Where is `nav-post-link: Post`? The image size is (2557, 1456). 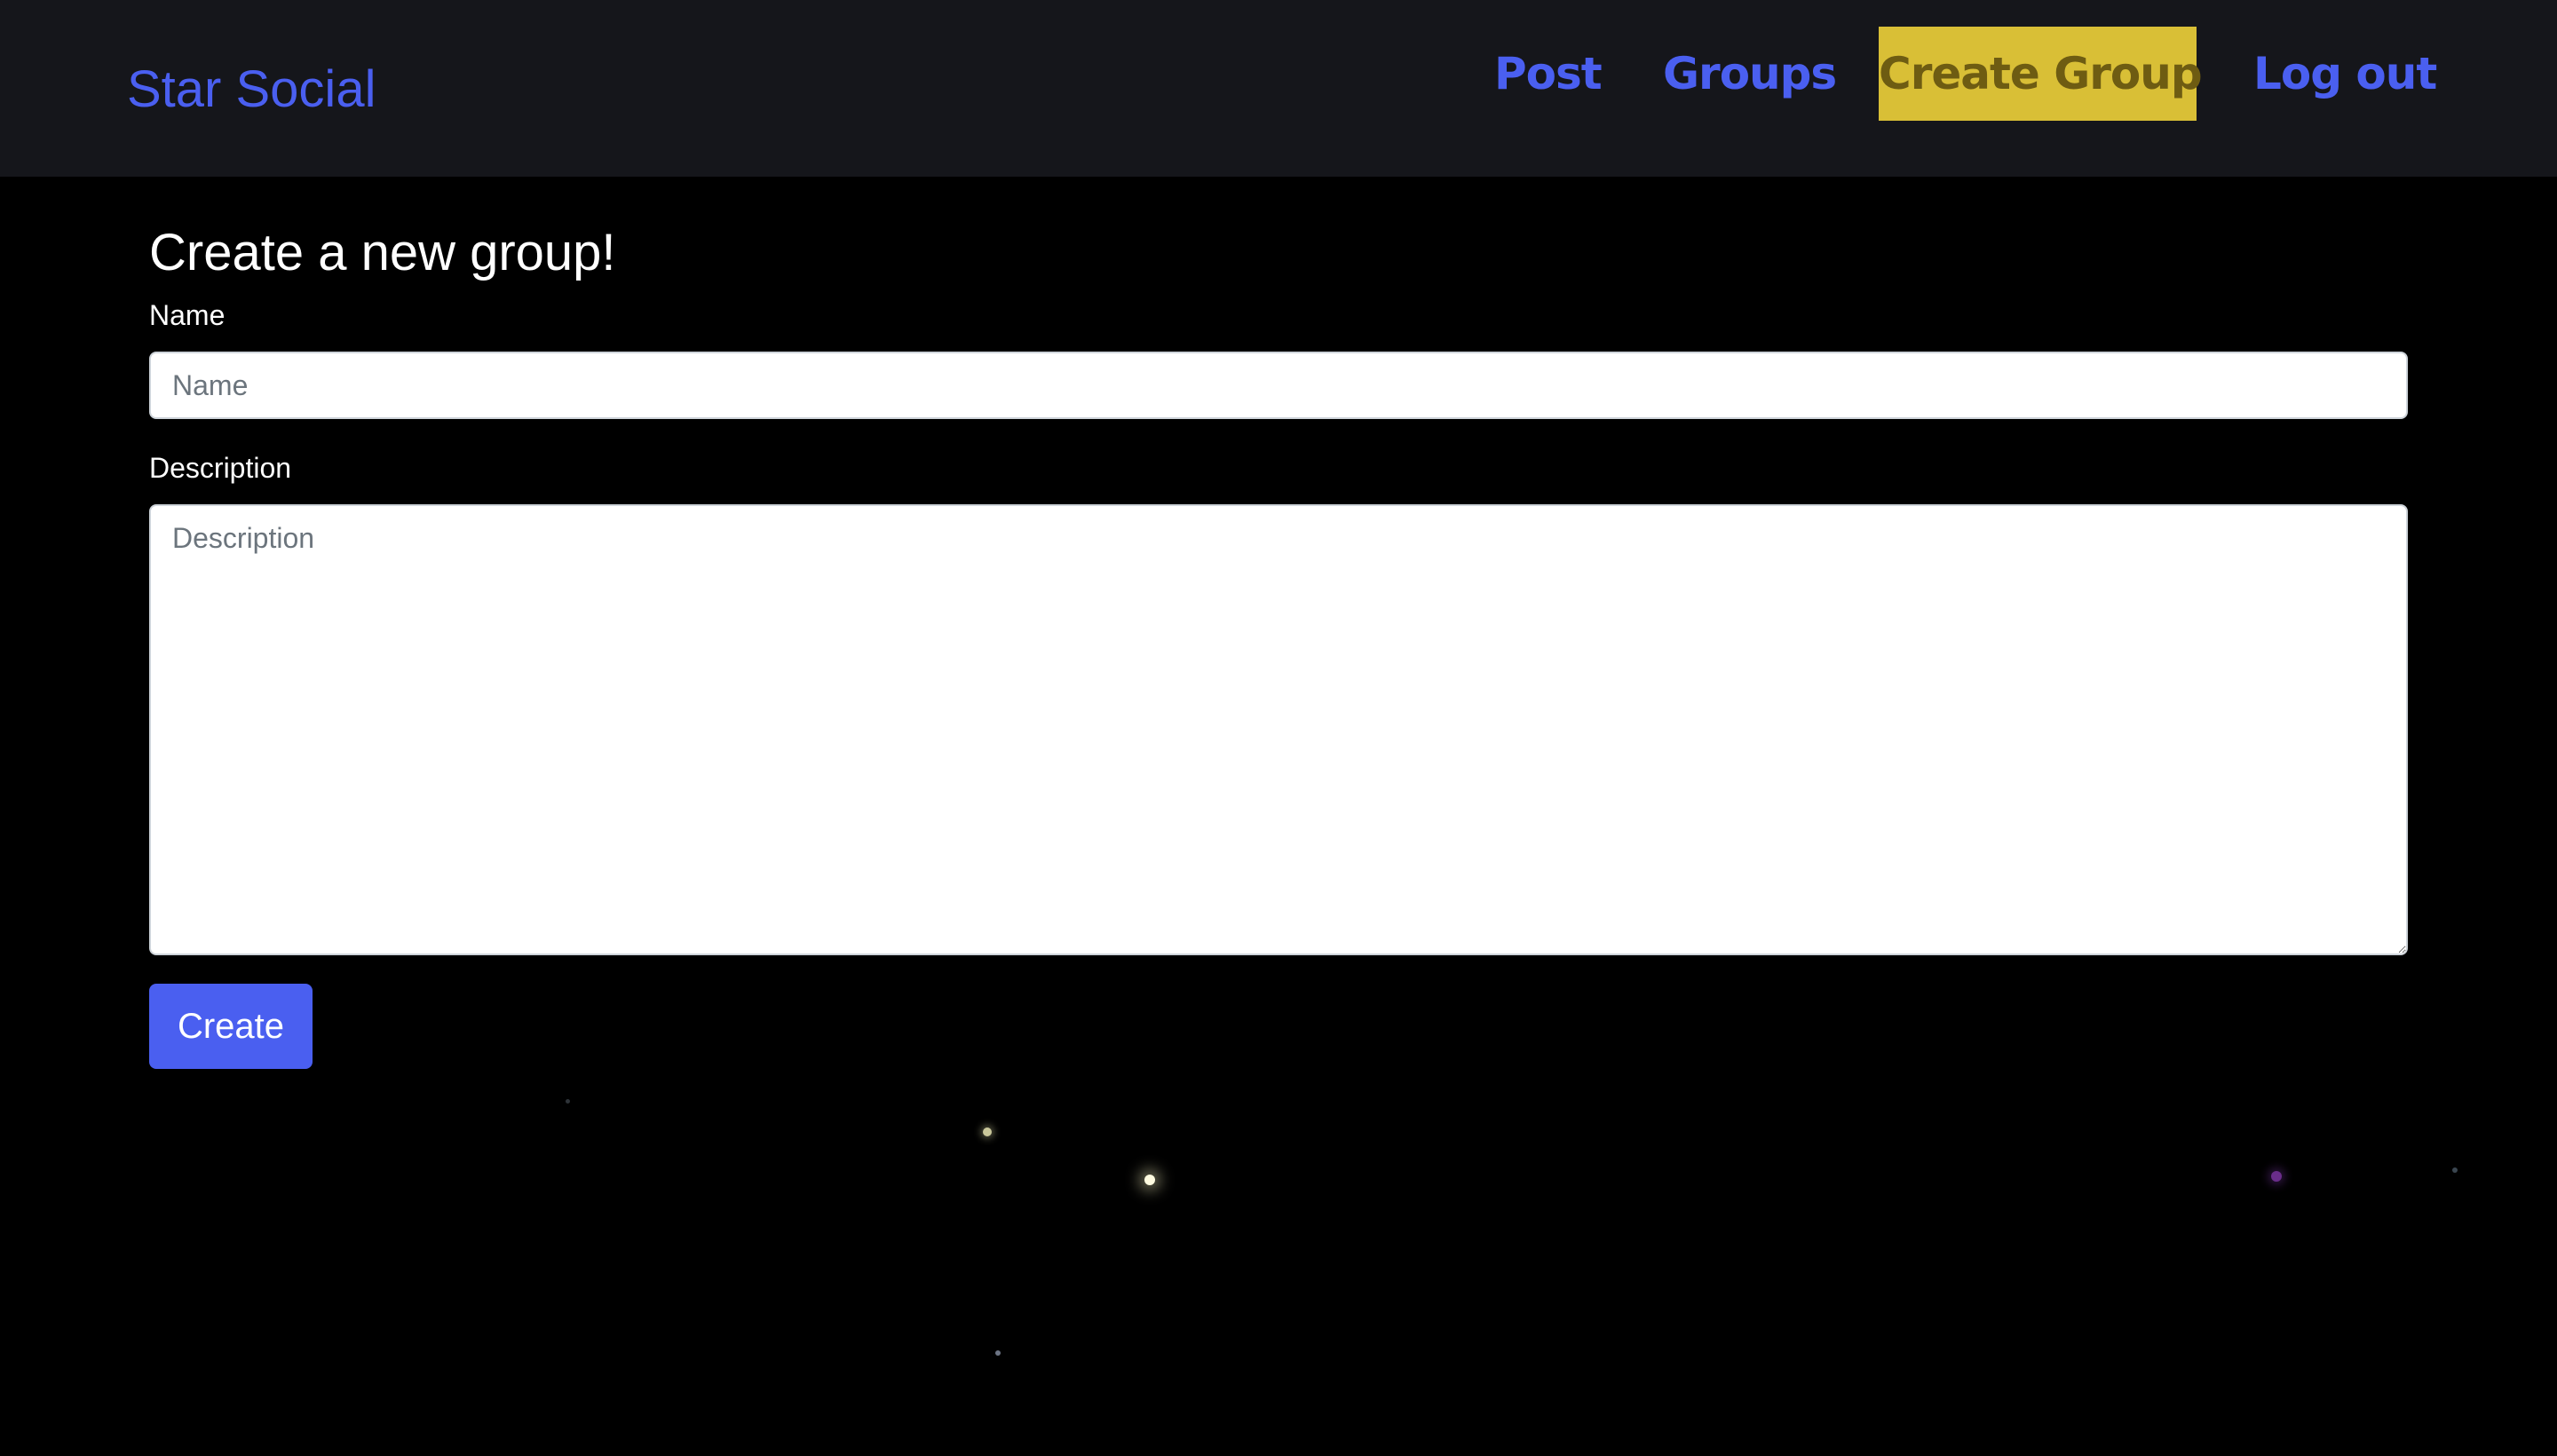
nav-post-link: Post is located at coordinates (1548, 74).